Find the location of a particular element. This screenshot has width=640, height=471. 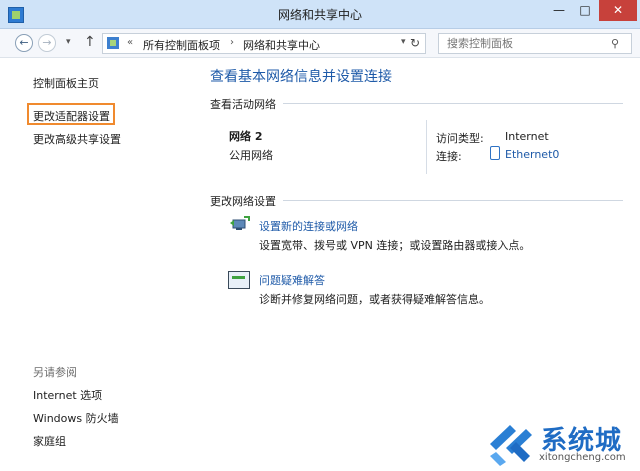

back-button: ← is located at coordinates (24, 43).